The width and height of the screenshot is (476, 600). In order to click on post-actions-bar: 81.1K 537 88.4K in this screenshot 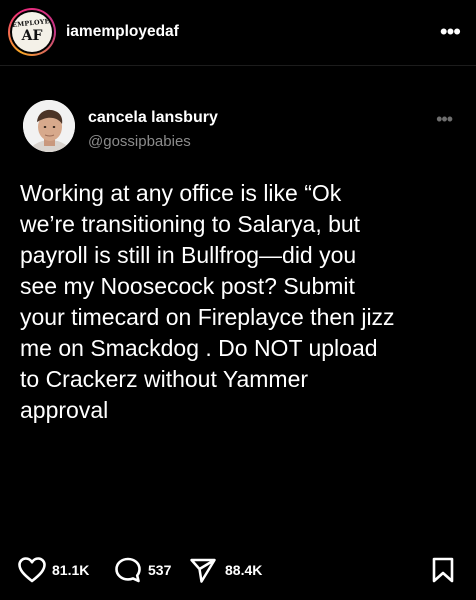, I will do `click(238, 570)`.